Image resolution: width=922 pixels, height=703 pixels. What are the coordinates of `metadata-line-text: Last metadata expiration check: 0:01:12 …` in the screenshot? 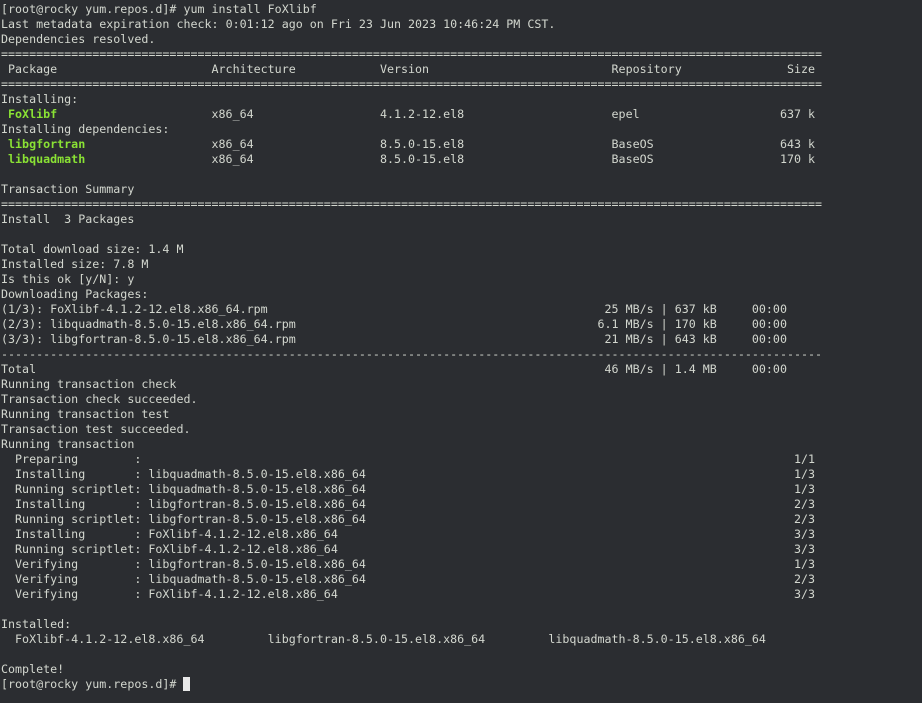 It's located at (278, 24).